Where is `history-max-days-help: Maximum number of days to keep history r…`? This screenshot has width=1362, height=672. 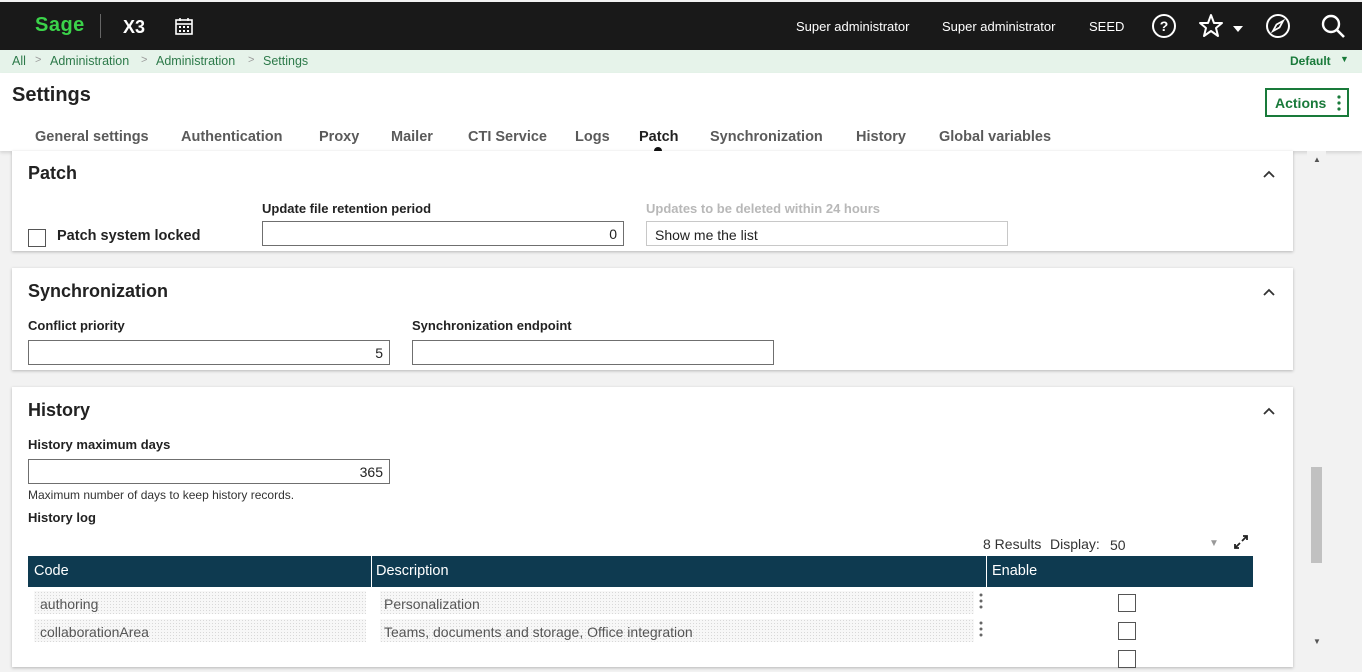 history-max-days-help: Maximum number of days to keep history r… is located at coordinates (161, 495).